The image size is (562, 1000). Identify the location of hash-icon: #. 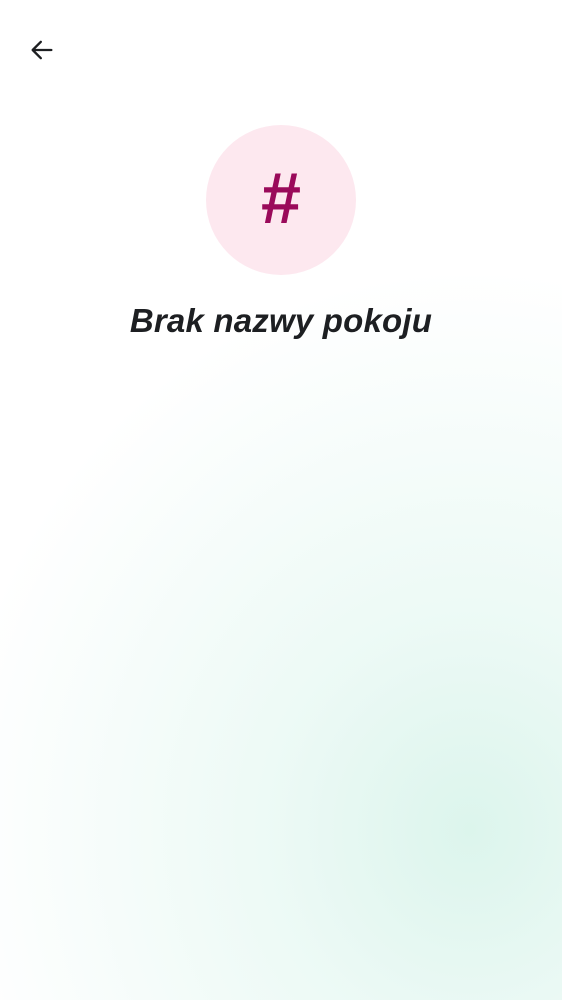
(281, 199).